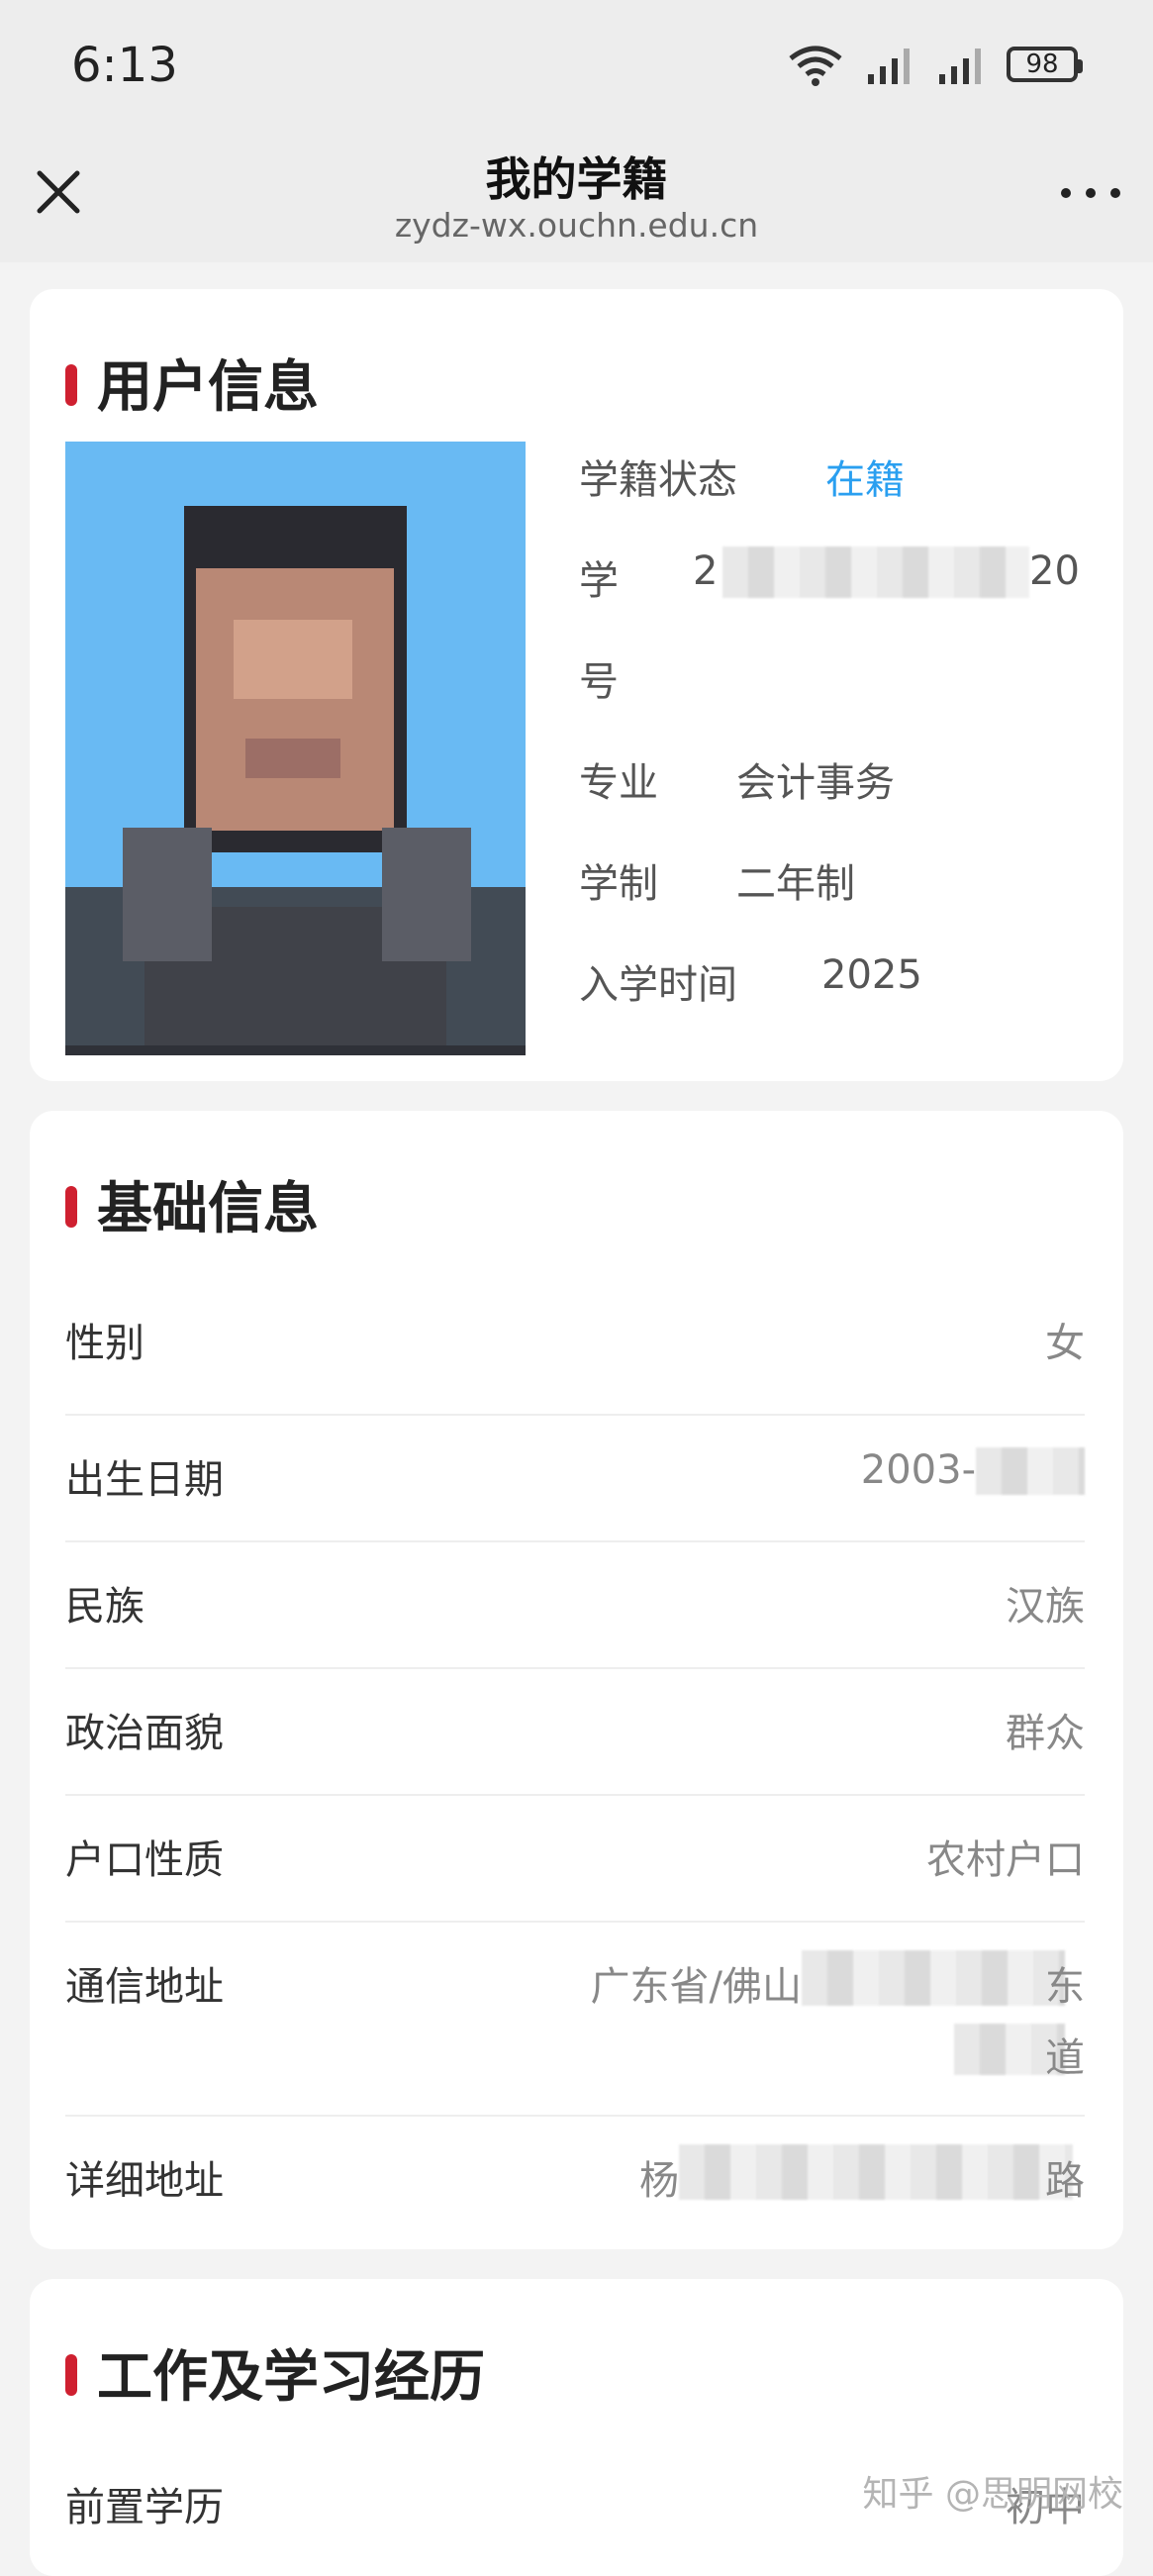 The width and height of the screenshot is (1153, 2576). What do you see at coordinates (575, 2019) in the screenshot?
I see `basic-row-mailing-address: 通信地址 广东省/佛山 东 道` at bounding box center [575, 2019].